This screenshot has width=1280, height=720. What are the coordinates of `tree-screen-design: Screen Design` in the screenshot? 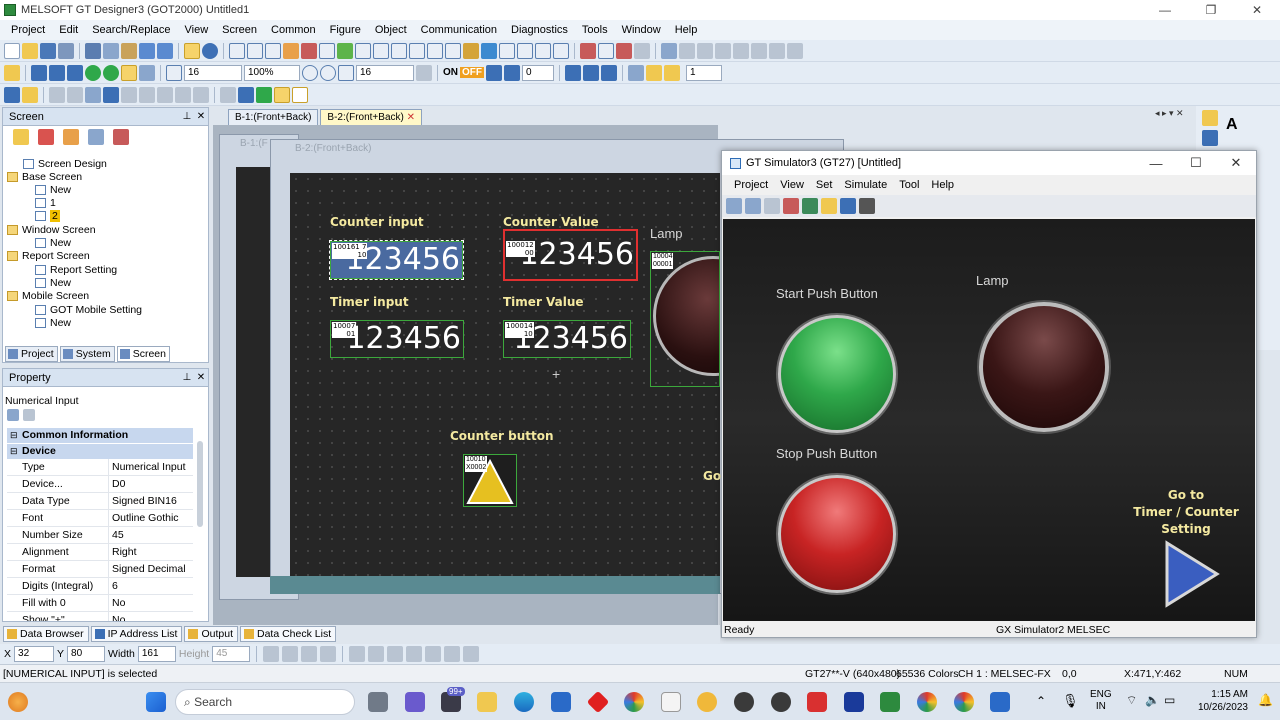 It's located at (65, 163).